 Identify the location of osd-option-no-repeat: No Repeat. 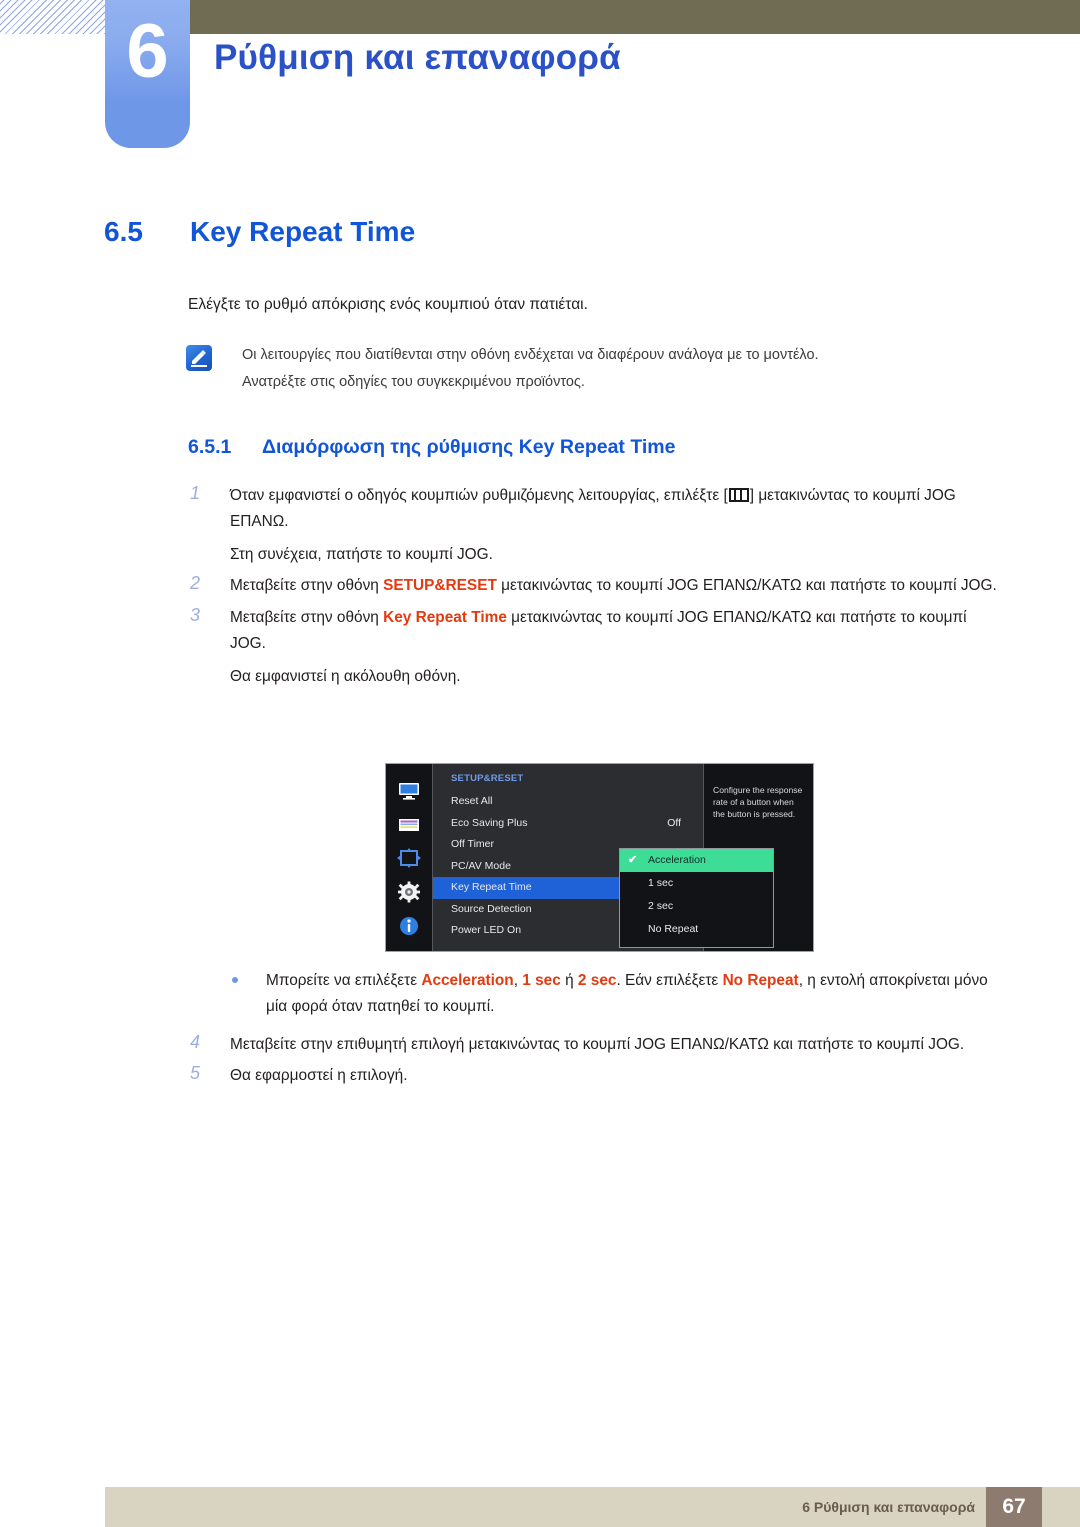
(696, 929).